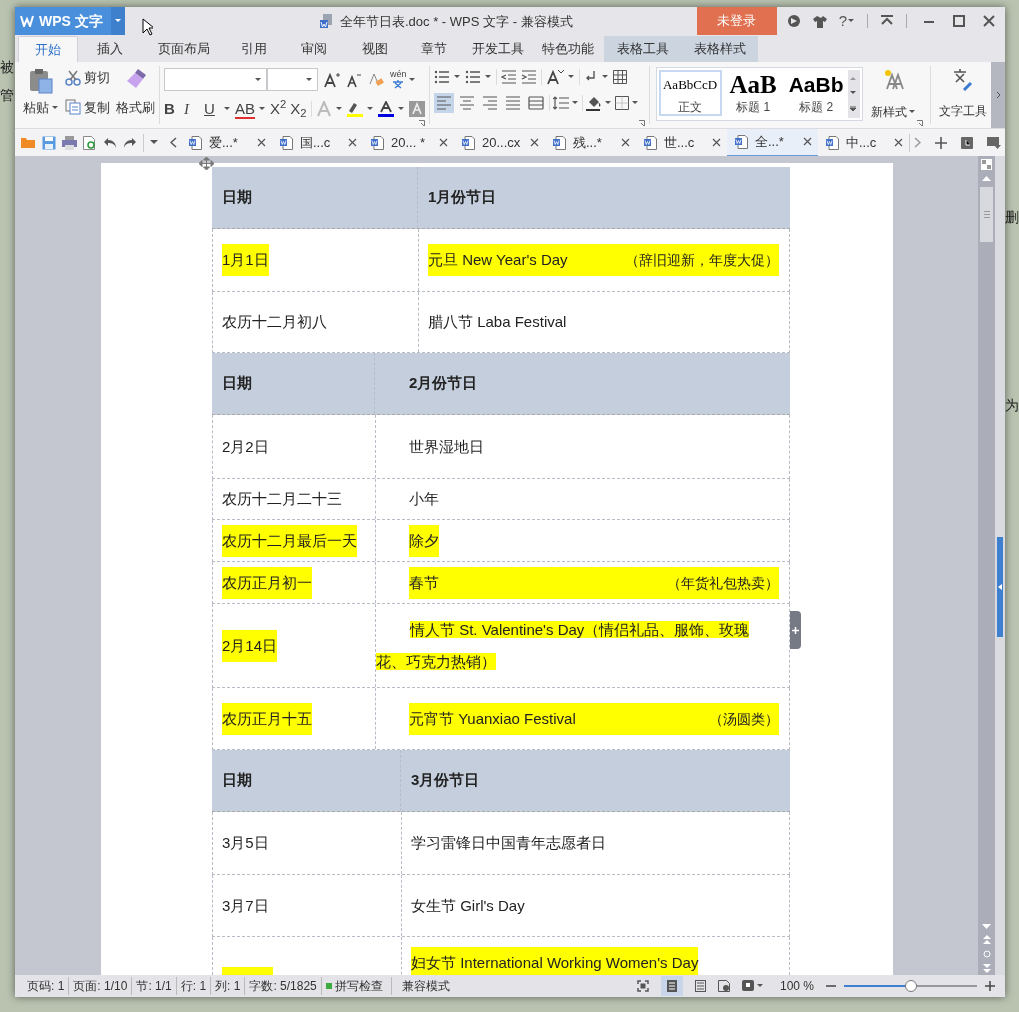 This screenshot has height=1012, width=1019. I want to click on undo-icon, so click(110, 142).